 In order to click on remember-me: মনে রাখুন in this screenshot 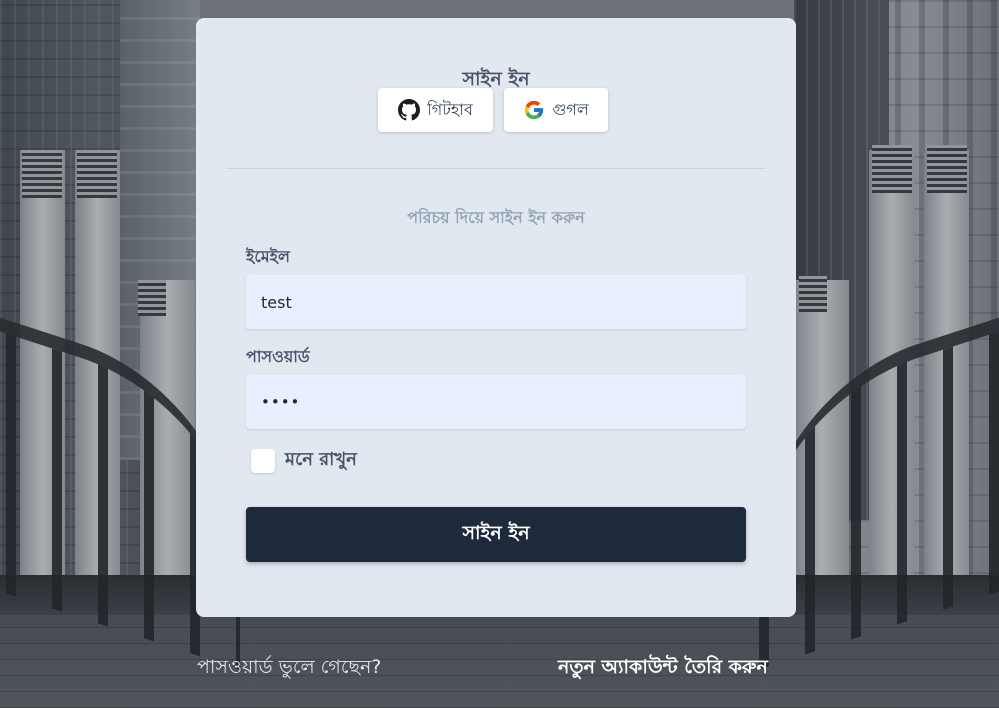, I will do `click(304, 460)`.